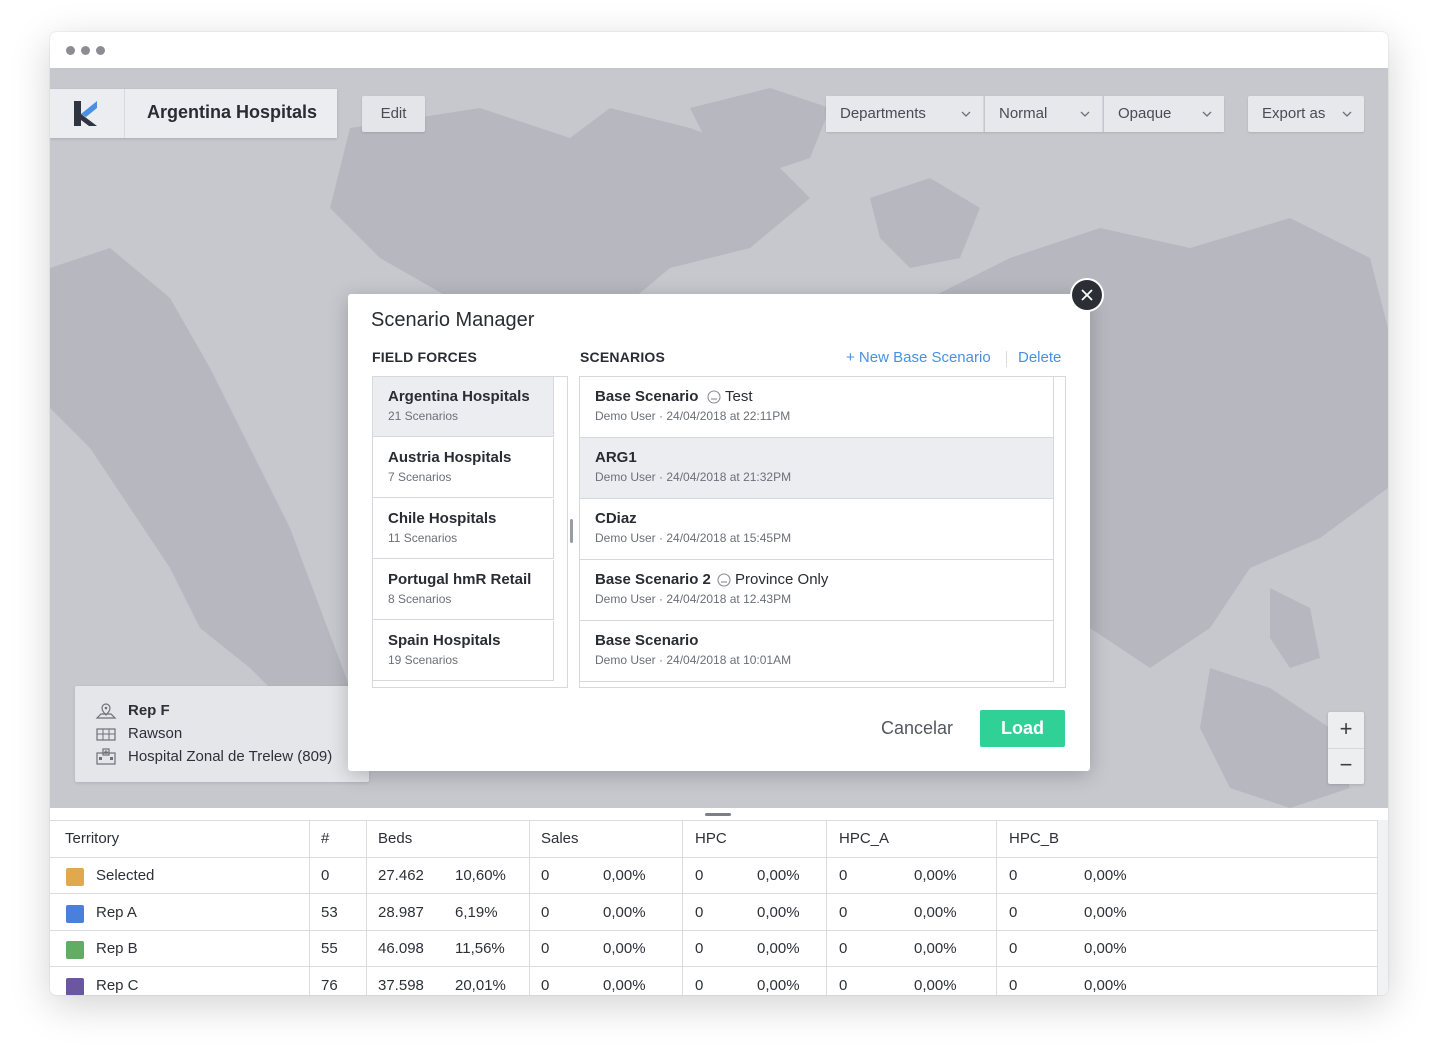  Describe the element at coordinates (463, 590) in the screenshot. I see `field-force-item: Portugal hmR Retail 8 Scenarios` at that location.